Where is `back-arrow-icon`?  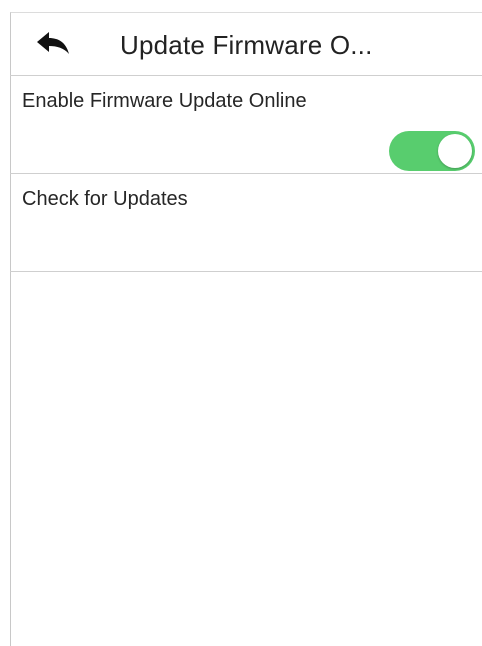
back-arrow-icon is located at coordinates (53, 45).